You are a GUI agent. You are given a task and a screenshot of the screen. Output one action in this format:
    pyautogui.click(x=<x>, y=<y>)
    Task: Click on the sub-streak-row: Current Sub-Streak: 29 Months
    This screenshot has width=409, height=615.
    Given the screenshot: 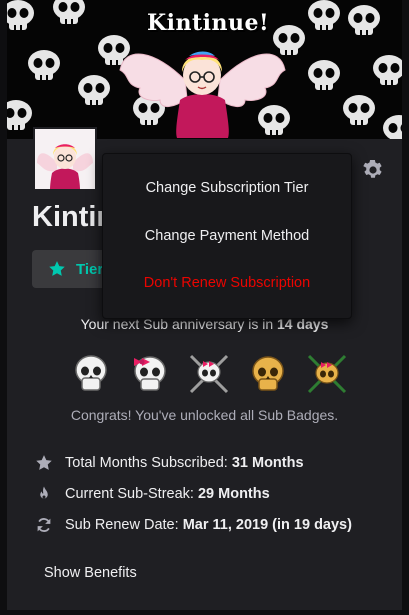 What is the action you would take?
    pyautogui.click(x=152, y=494)
    